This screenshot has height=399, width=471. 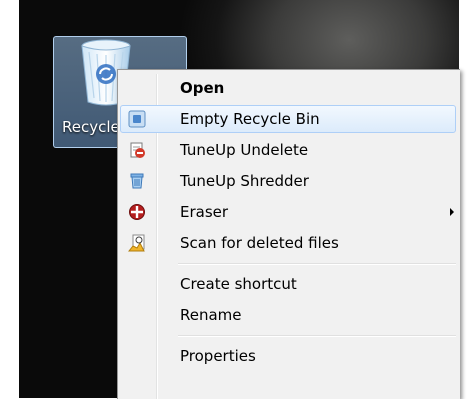 What do you see at coordinates (137, 150) in the screenshot?
I see `tuneup-undelete-icon` at bounding box center [137, 150].